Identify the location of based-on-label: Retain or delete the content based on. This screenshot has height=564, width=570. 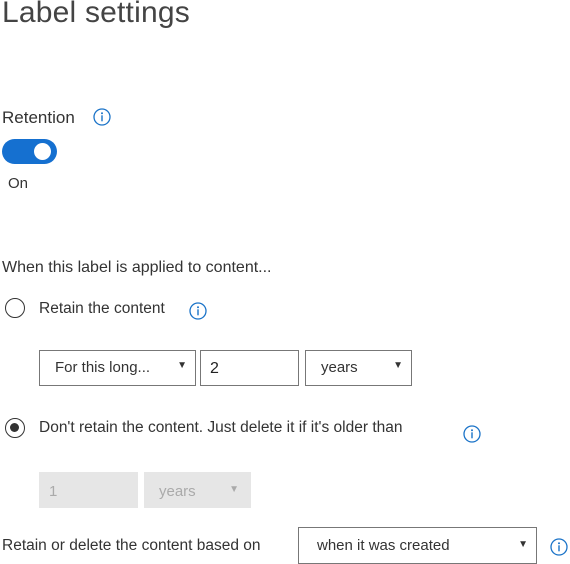
(131, 545).